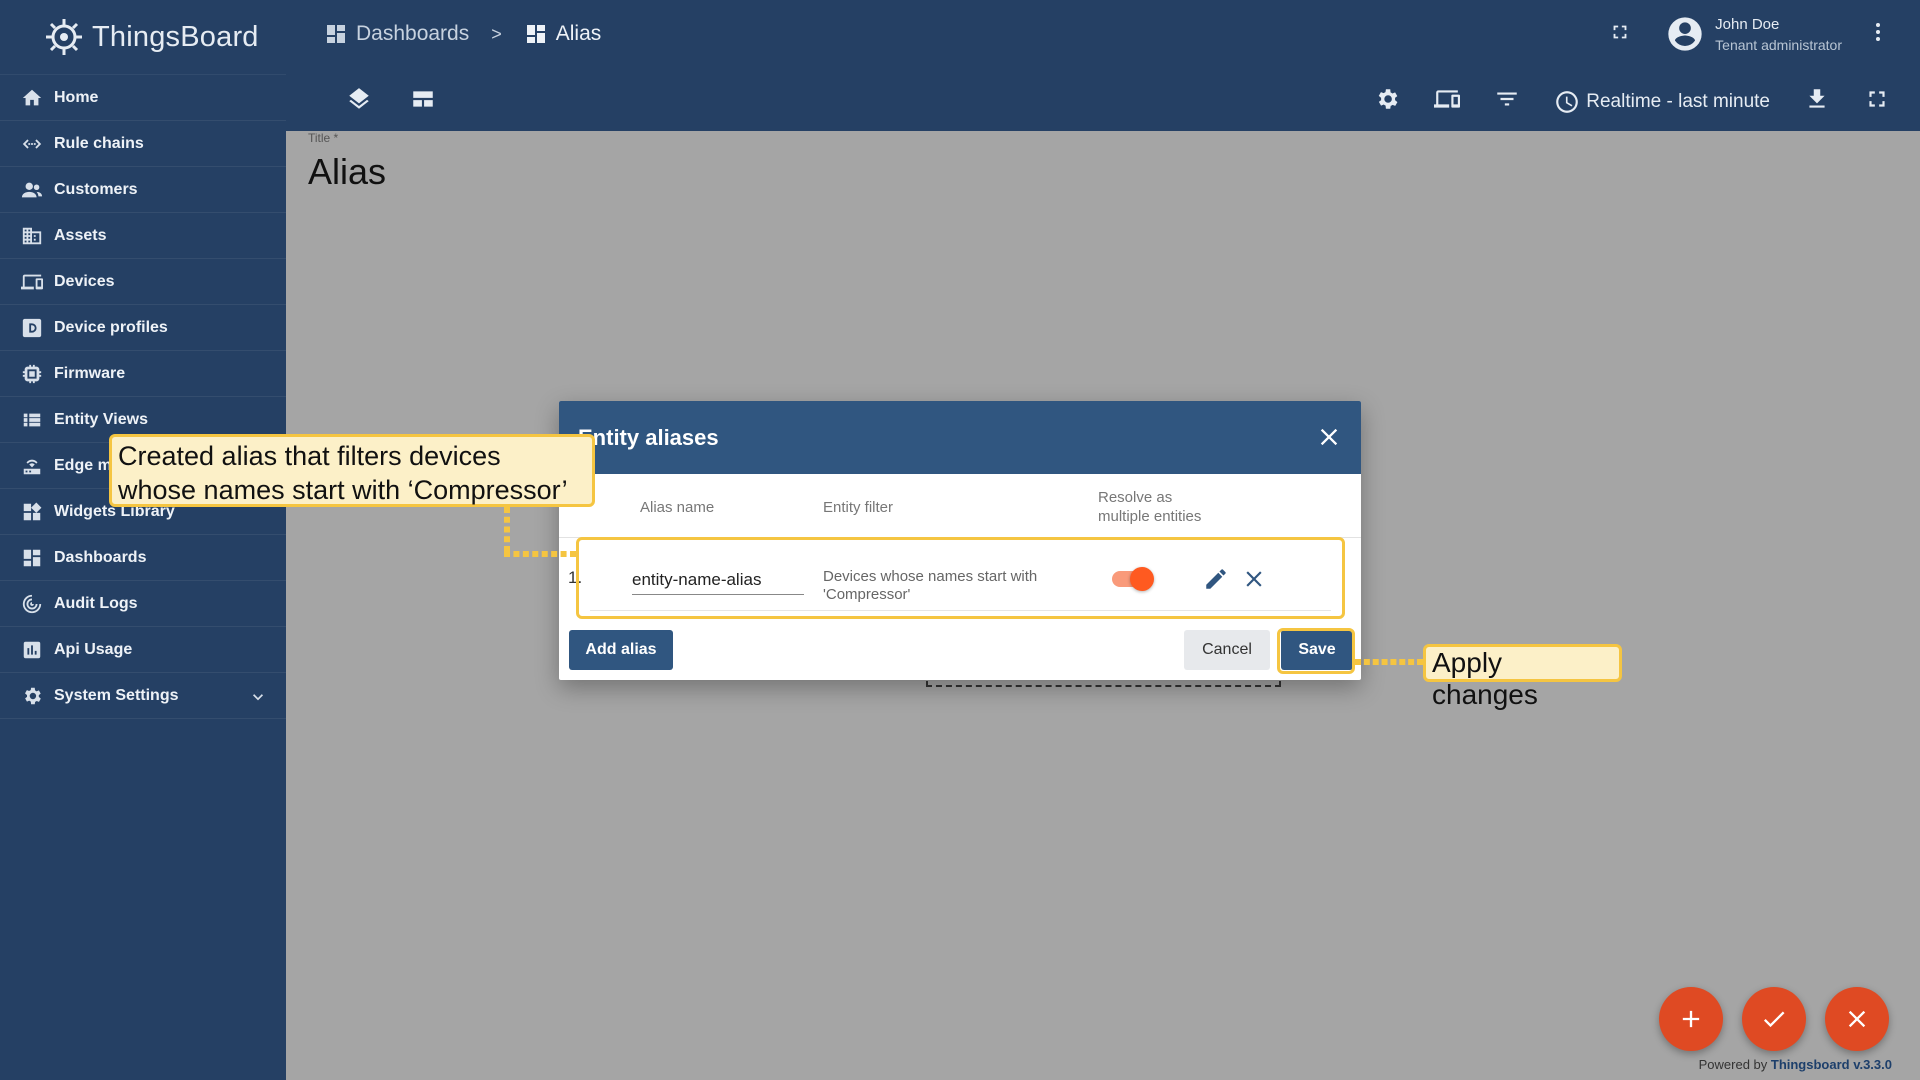  What do you see at coordinates (76, 97) in the screenshot?
I see `sidebar-item-label: Home` at bounding box center [76, 97].